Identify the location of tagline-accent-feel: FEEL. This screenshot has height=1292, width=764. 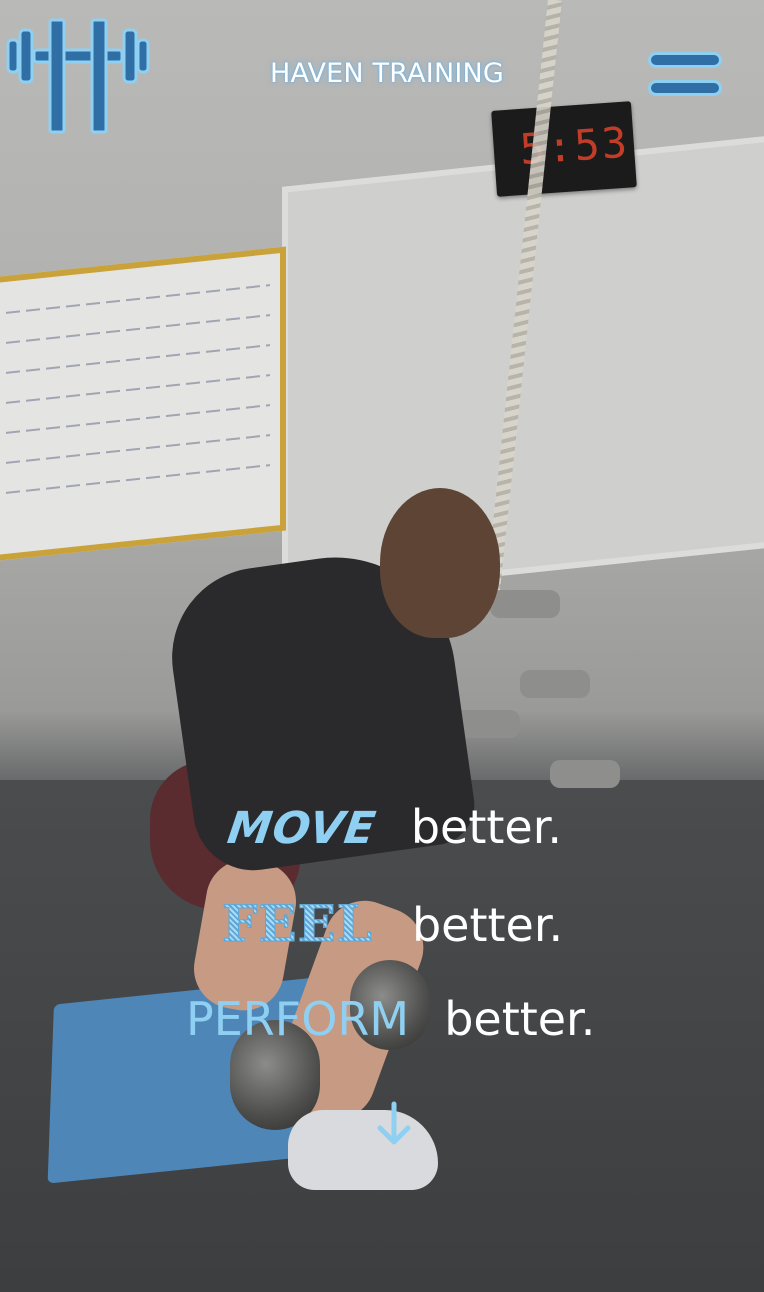
(297, 924).